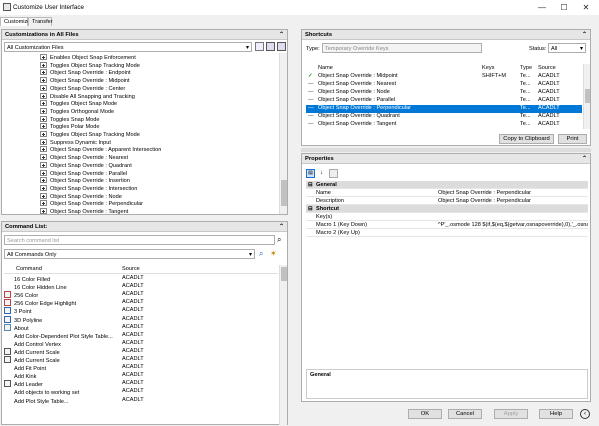 Image resolution: width=599 pixels, height=426 pixels. Describe the element at coordinates (310, 173) in the screenshot. I see `categorized-icon: ▤` at that location.